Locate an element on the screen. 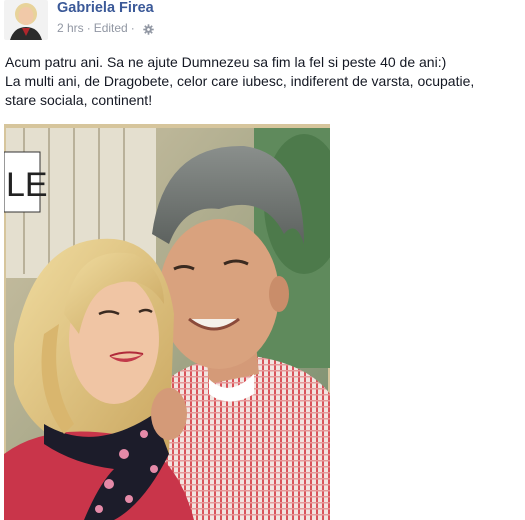  author-name-link: Gabriela Firea is located at coordinates (105, 8).